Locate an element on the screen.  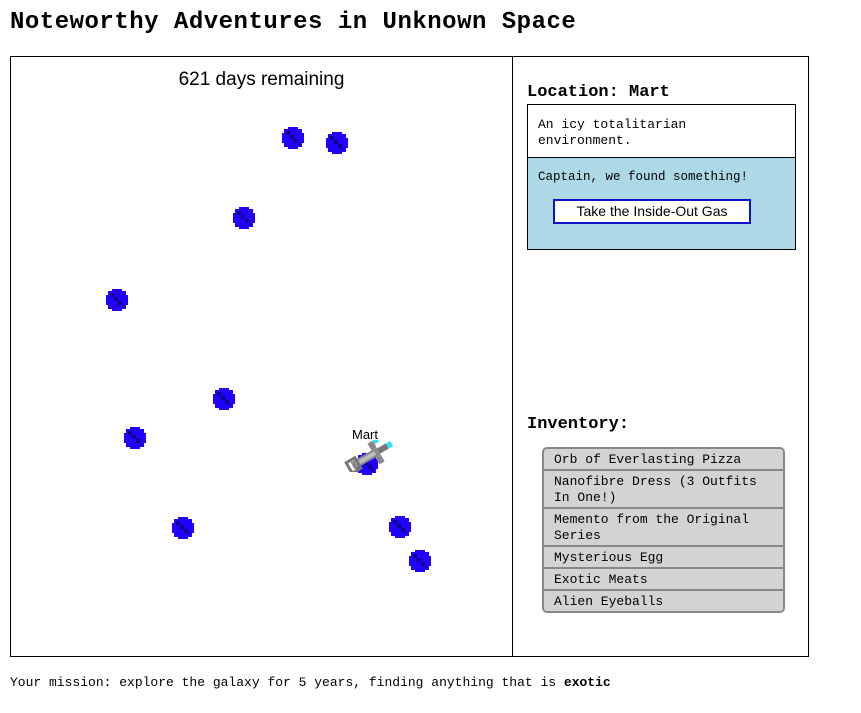
inventory-item: Exotic Meats is located at coordinates (663, 580).